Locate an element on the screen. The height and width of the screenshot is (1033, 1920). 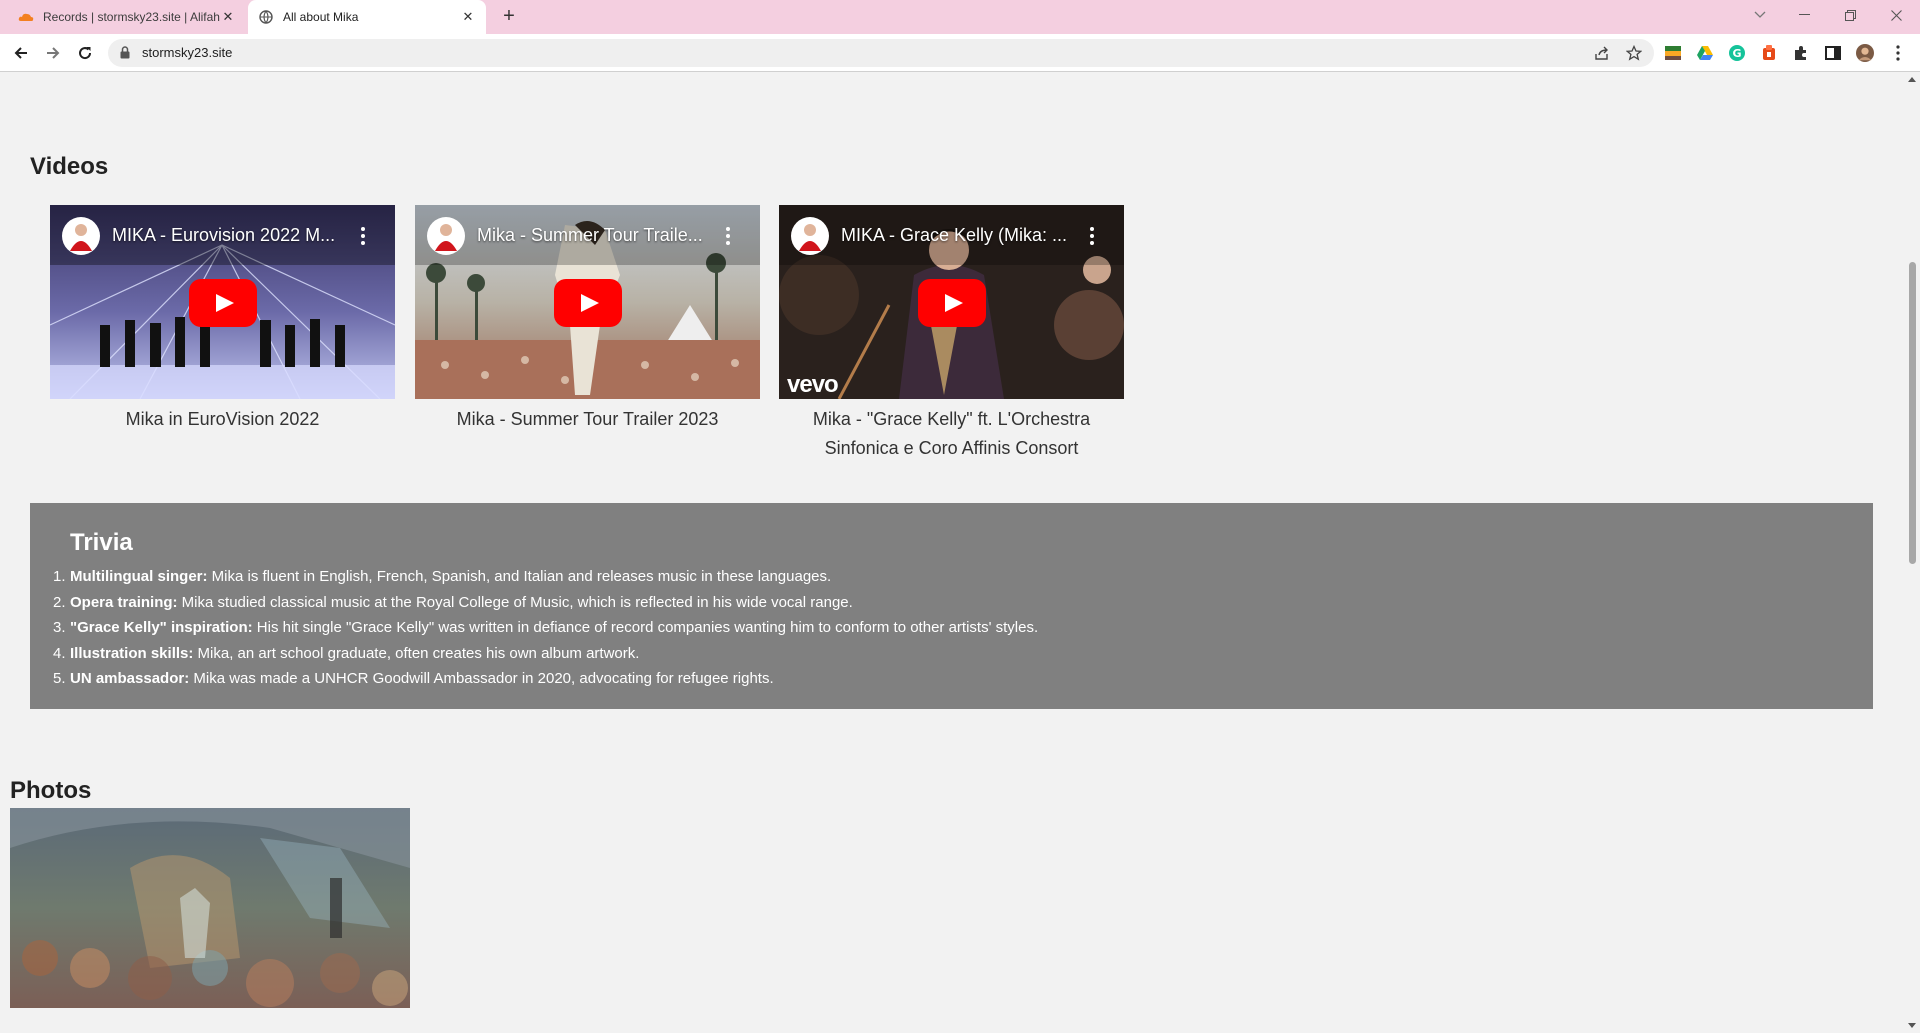
video-caption: Mika in EuroVision 2022 is located at coordinates (222, 419).